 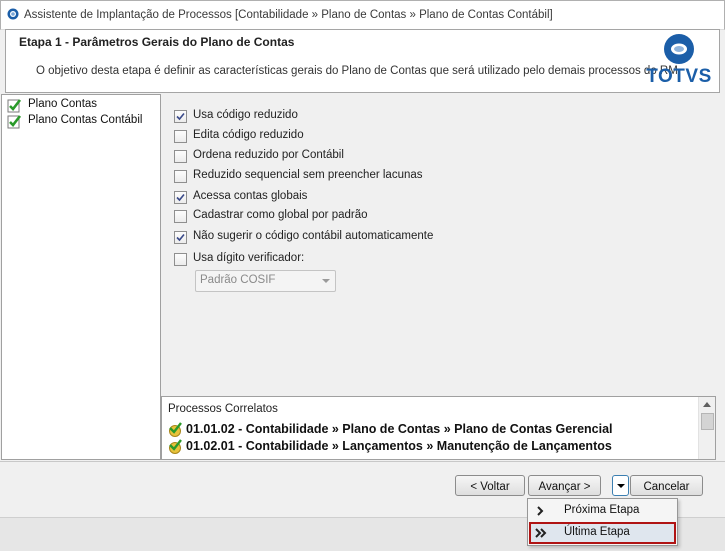 I want to click on totvs-logo: TOTVS, so click(x=679, y=61).